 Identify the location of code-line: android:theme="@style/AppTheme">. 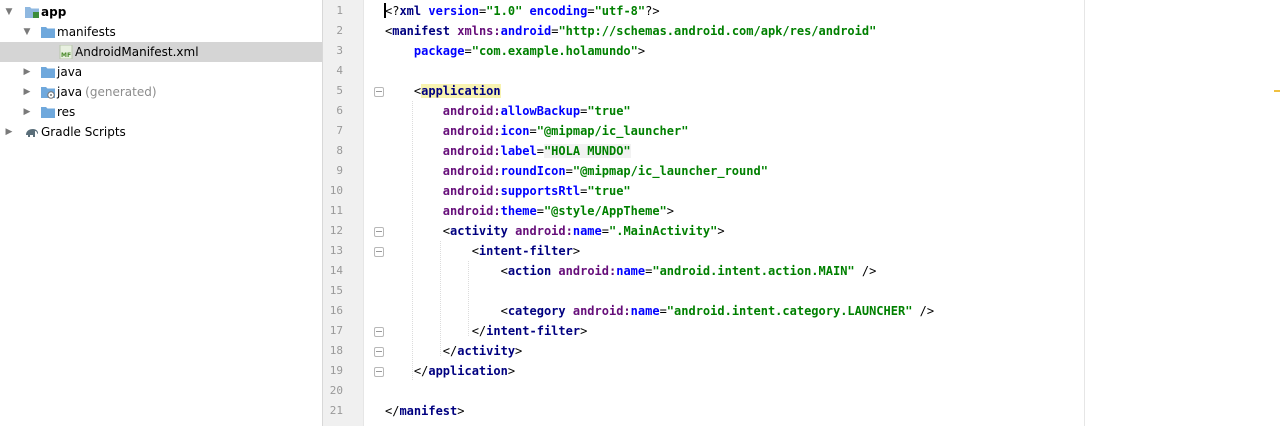
(529, 211).